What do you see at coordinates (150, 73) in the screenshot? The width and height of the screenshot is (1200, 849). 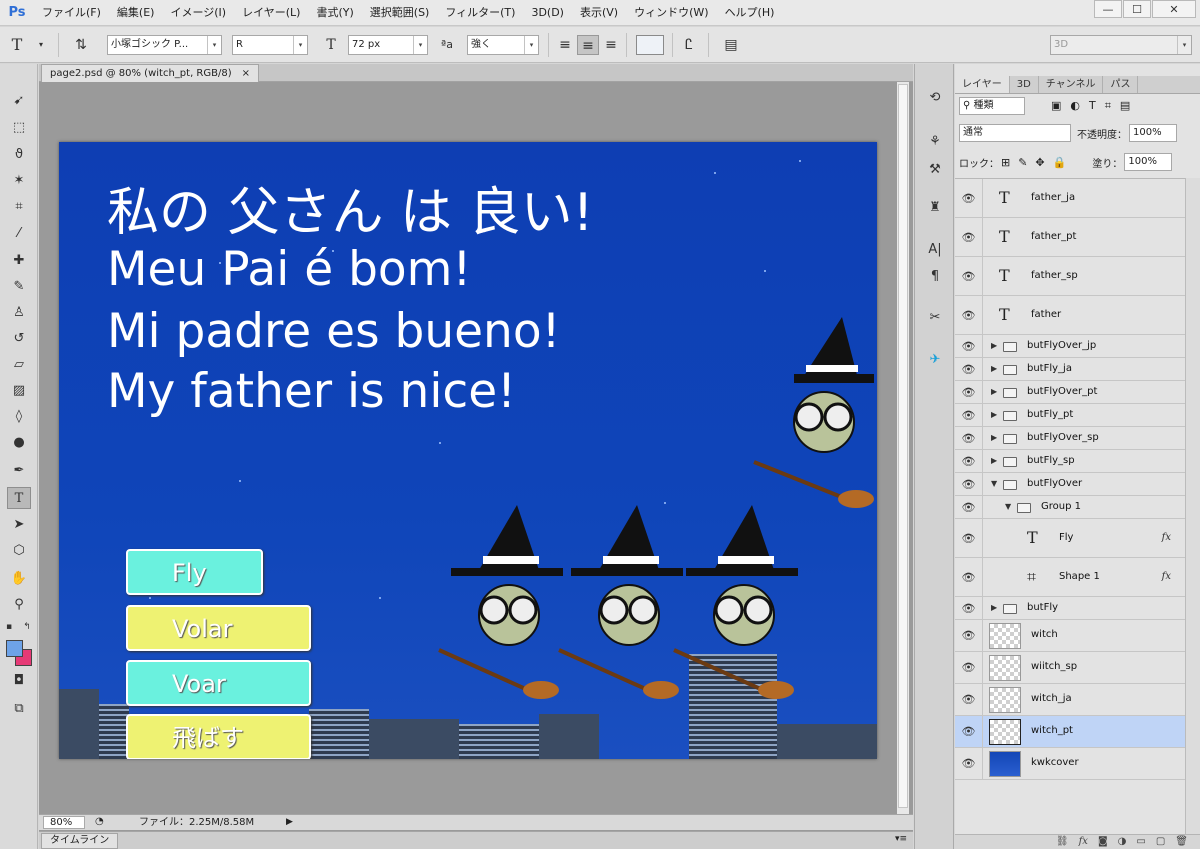 I see `document-tab: page2.psd @ 80% (witch_pt, RGB/8) ×` at bounding box center [150, 73].